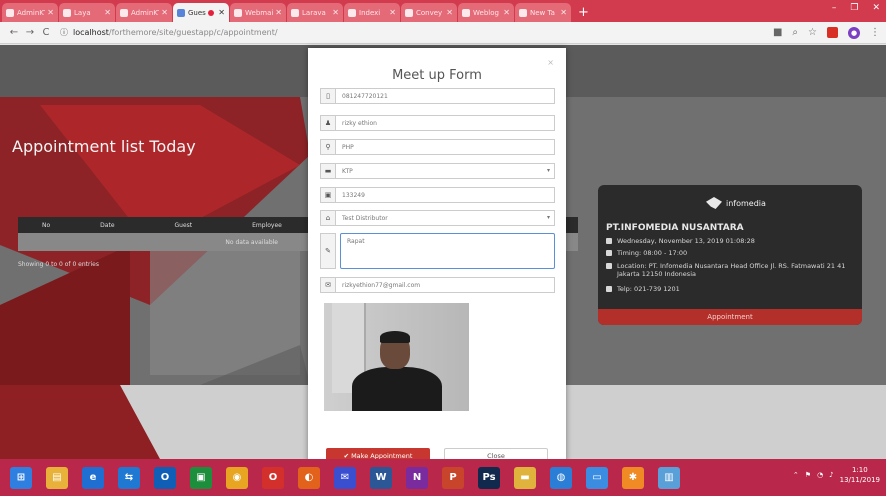  What do you see at coordinates (854, 32) in the screenshot?
I see `profile-avatar-icon: ●` at bounding box center [854, 32].